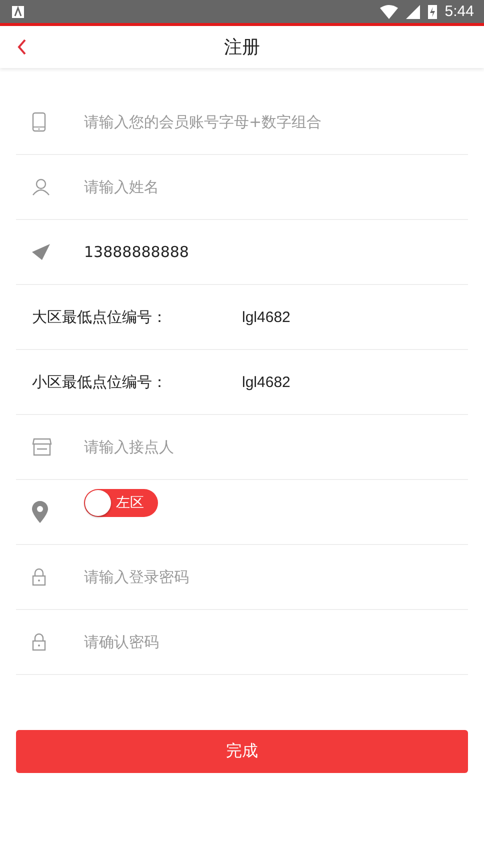 The image size is (484, 860). I want to click on input-field: 请确认密码, so click(276, 642).